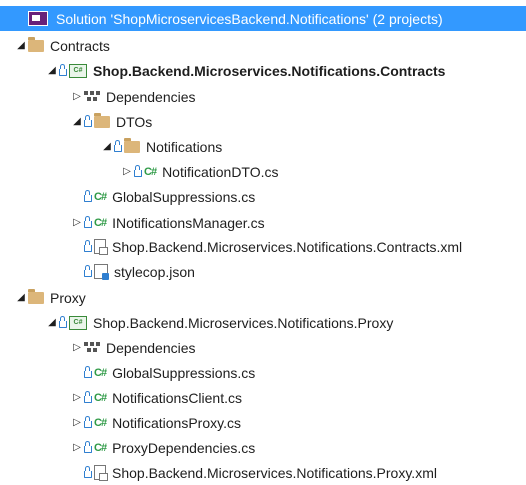 The image size is (526, 485). I want to click on tree-item-label: stylecop.json, so click(154, 271).